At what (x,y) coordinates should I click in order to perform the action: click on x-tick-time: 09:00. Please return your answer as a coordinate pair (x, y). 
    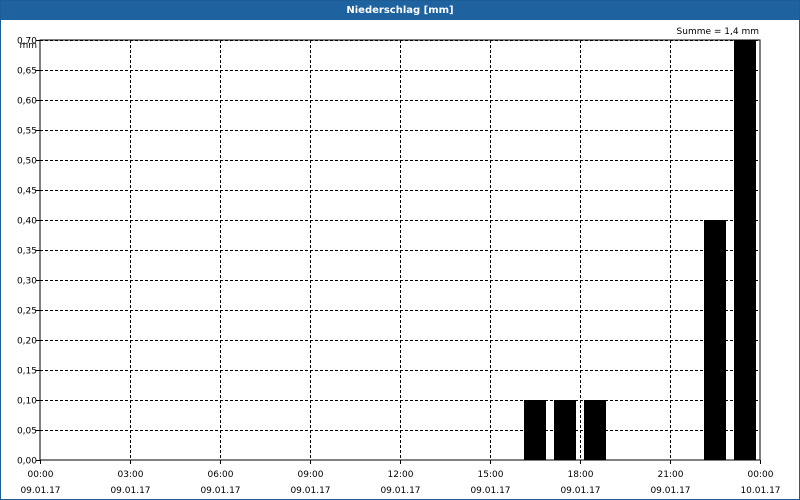
    Looking at the image, I should click on (311, 475).